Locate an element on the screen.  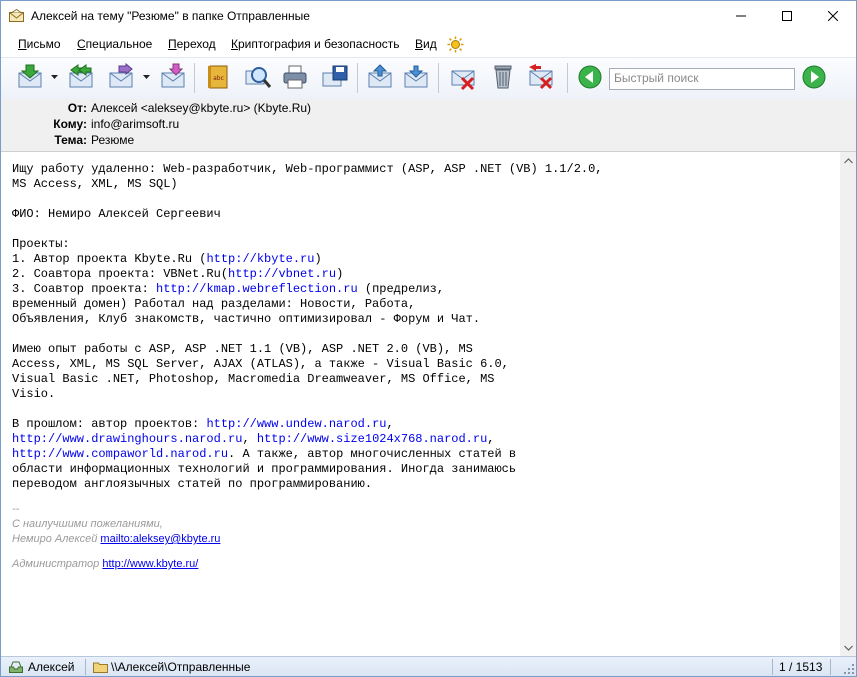
arrow-right-icon is located at coordinates (814, 77).